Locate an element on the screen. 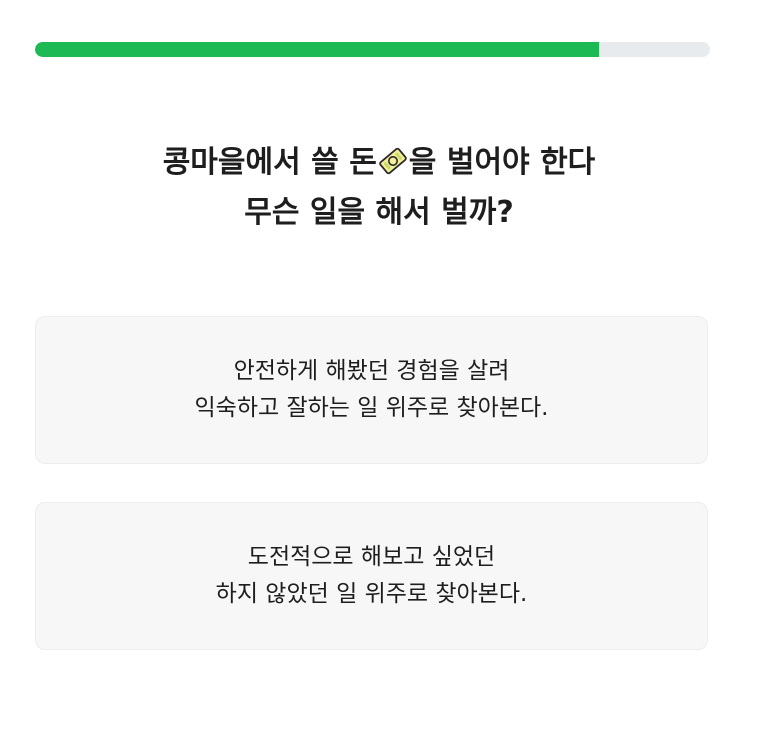  progress-bar is located at coordinates (372, 49).